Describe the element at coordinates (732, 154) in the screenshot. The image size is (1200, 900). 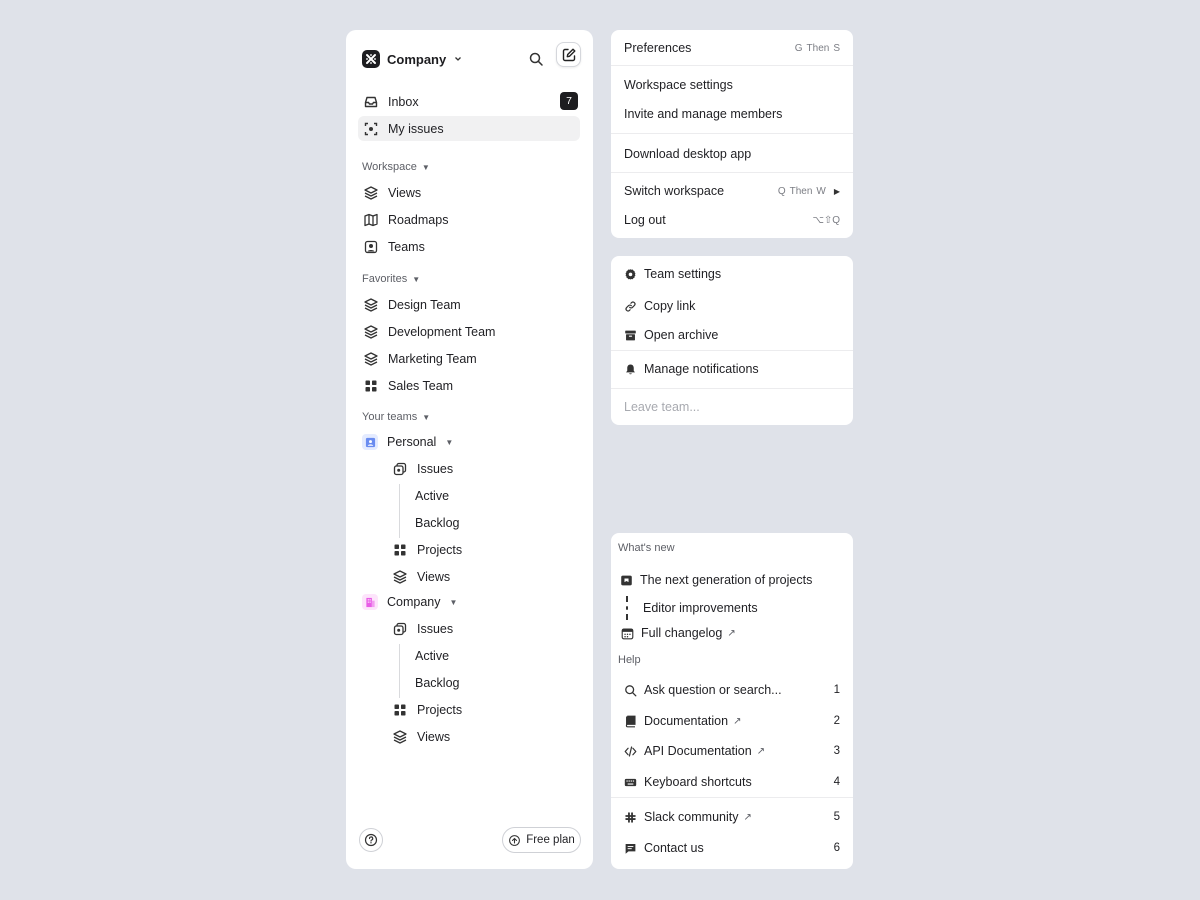
I see `menu-item-download-app: Download desktop app` at that location.